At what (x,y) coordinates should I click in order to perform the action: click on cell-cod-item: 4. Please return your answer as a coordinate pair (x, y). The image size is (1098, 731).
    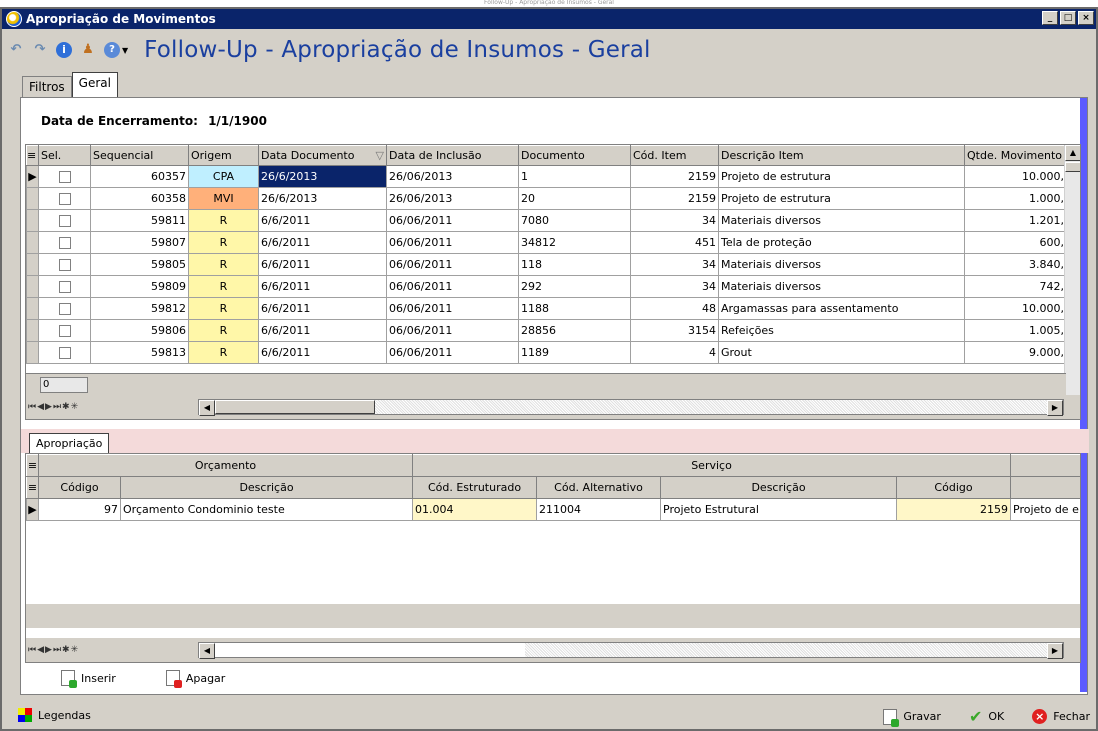
    Looking at the image, I should click on (674, 352).